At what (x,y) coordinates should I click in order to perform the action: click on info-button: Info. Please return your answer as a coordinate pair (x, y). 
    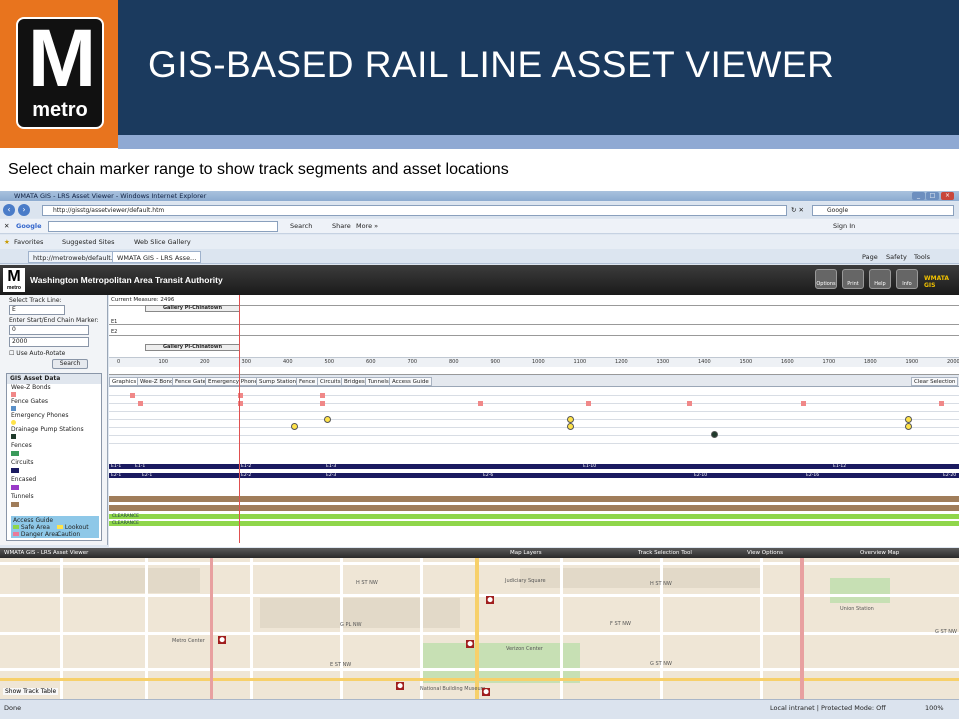
    Looking at the image, I should click on (907, 279).